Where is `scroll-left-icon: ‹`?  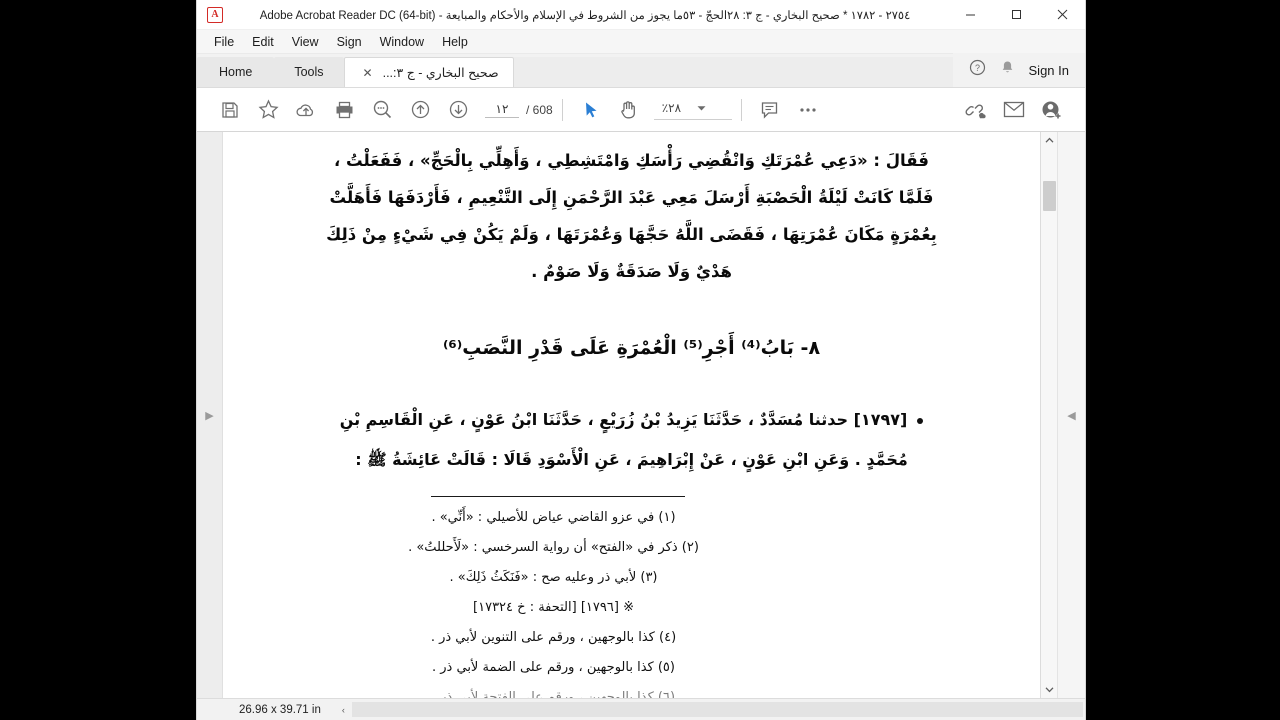
scroll-left-icon: ‹ is located at coordinates (343, 709).